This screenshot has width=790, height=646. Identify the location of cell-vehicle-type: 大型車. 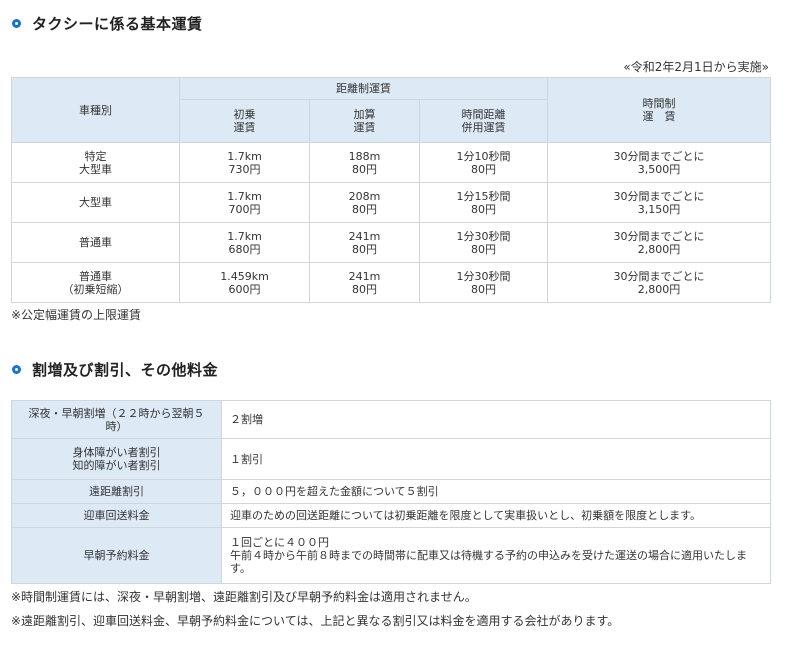
(95, 202).